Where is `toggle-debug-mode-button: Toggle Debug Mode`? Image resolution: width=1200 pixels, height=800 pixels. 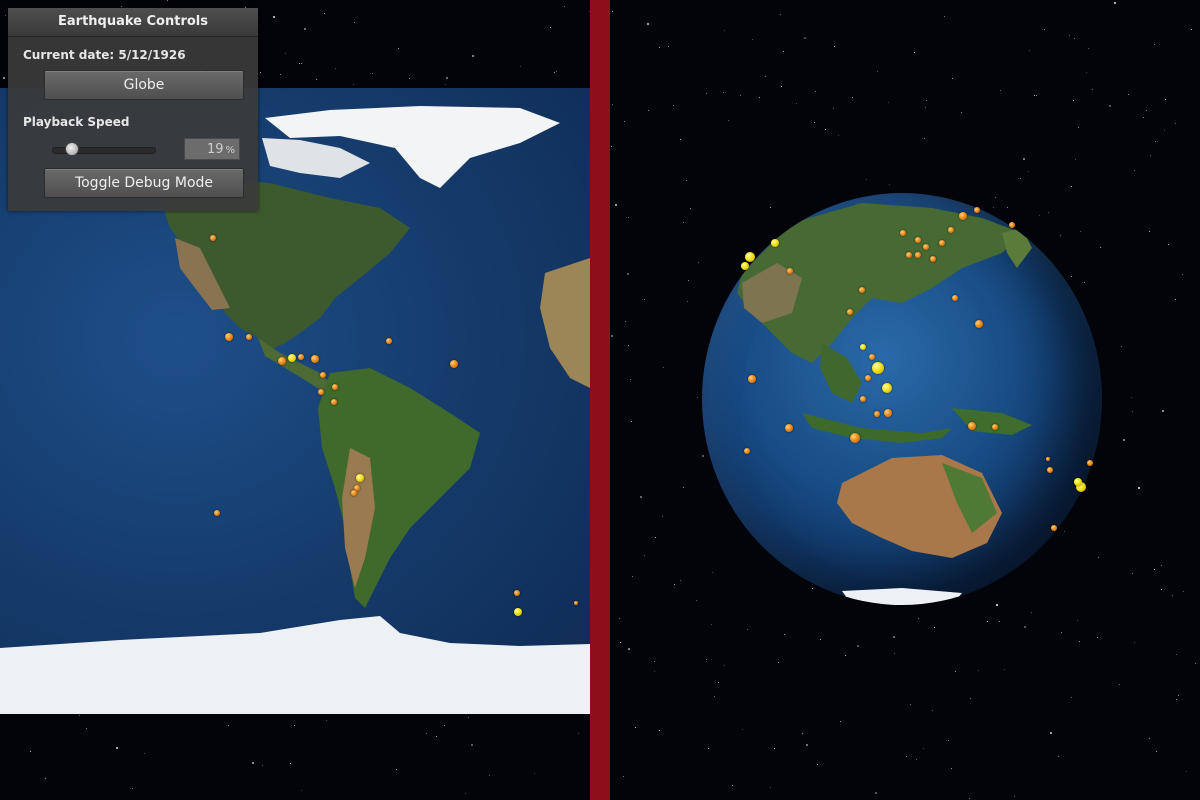
toggle-debug-mode-button: Toggle Debug Mode is located at coordinates (144, 183).